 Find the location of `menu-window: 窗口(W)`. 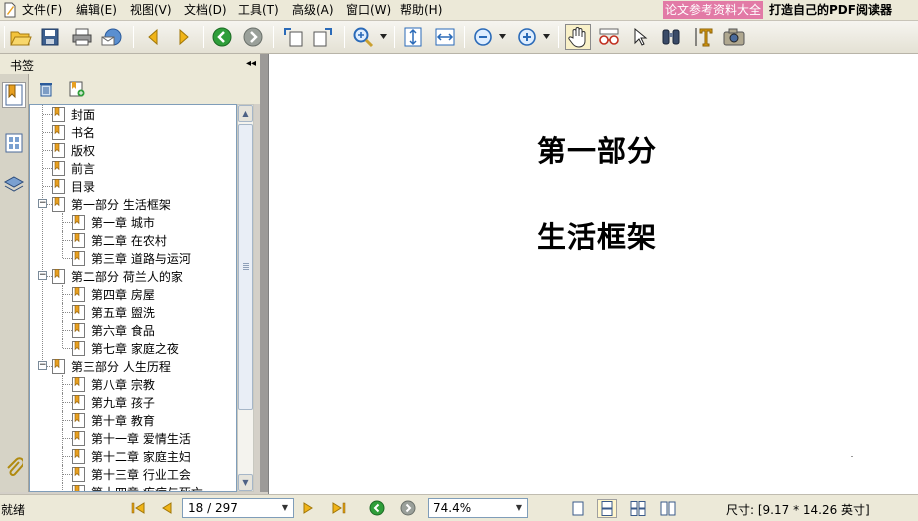

menu-window: 窗口(W) is located at coordinates (368, 10).